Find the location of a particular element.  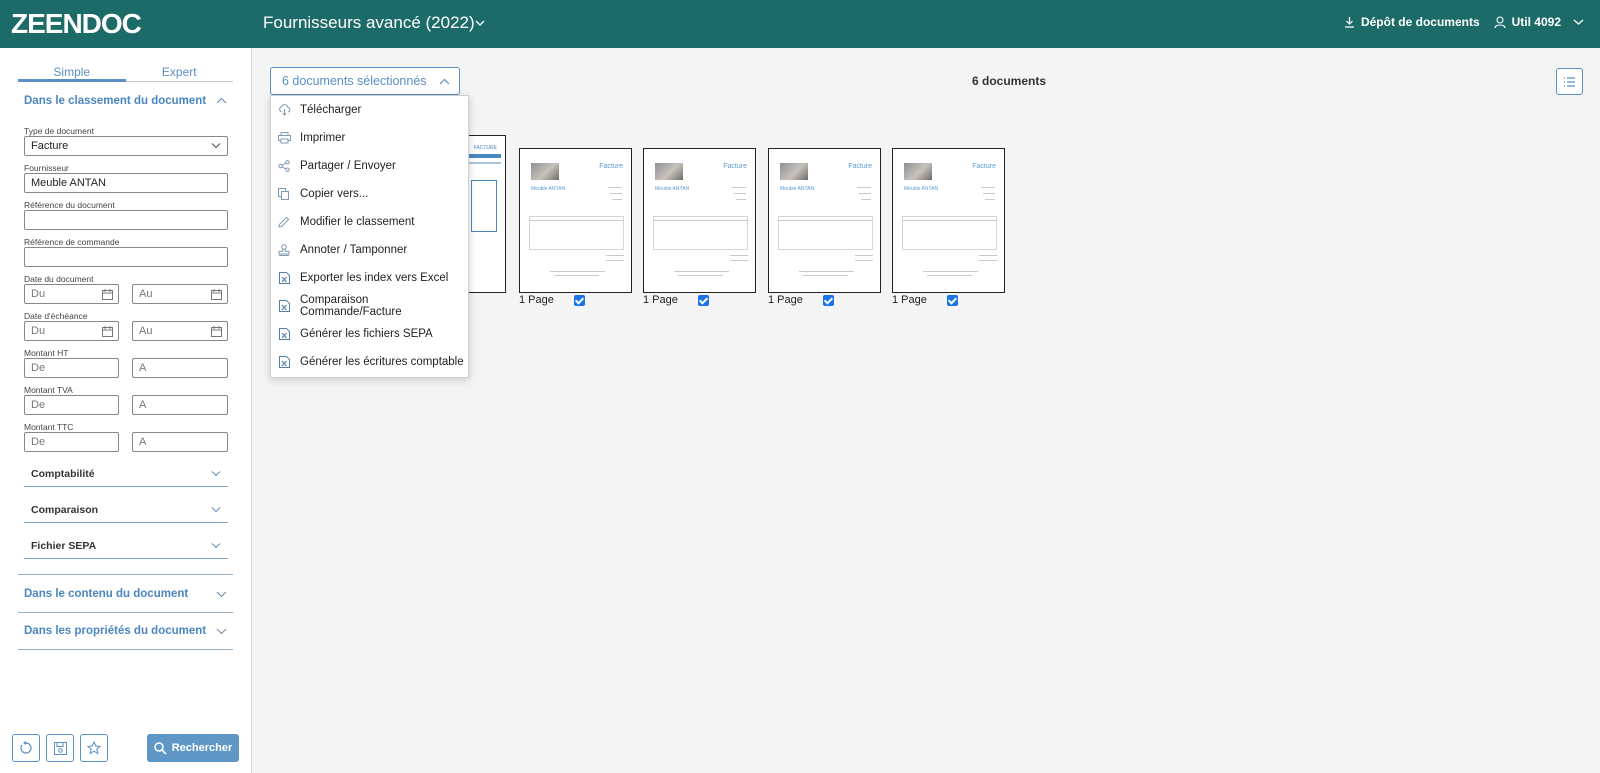

user-icon is located at coordinates (1500, 21).